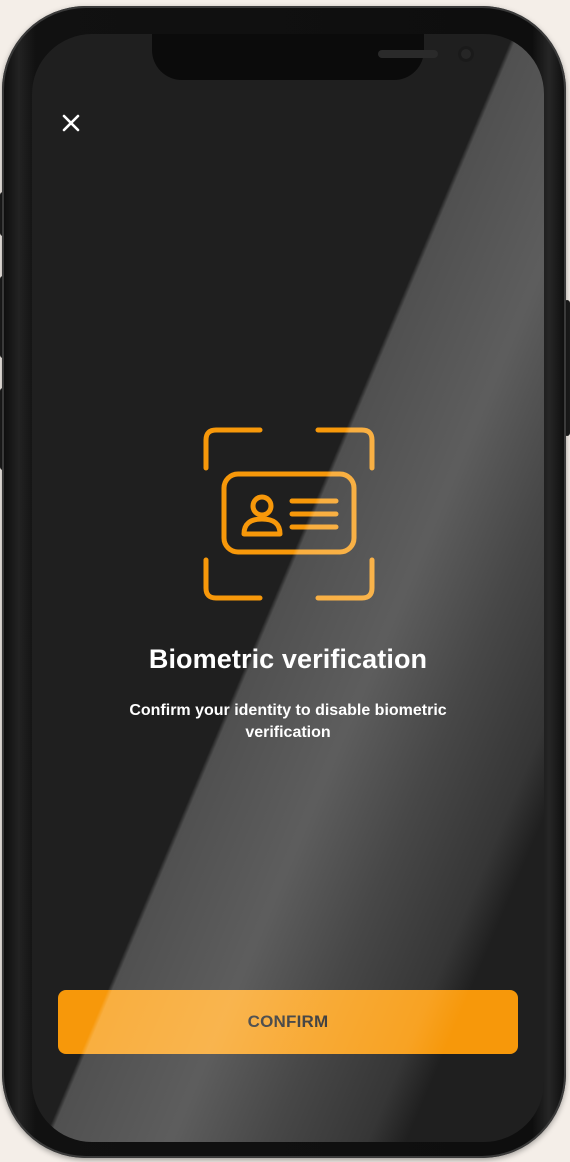  What do you see at coordinates (288, 659) in the screenshot?
I see `page-title: Biometric verification` at bounding box center [288, 659].